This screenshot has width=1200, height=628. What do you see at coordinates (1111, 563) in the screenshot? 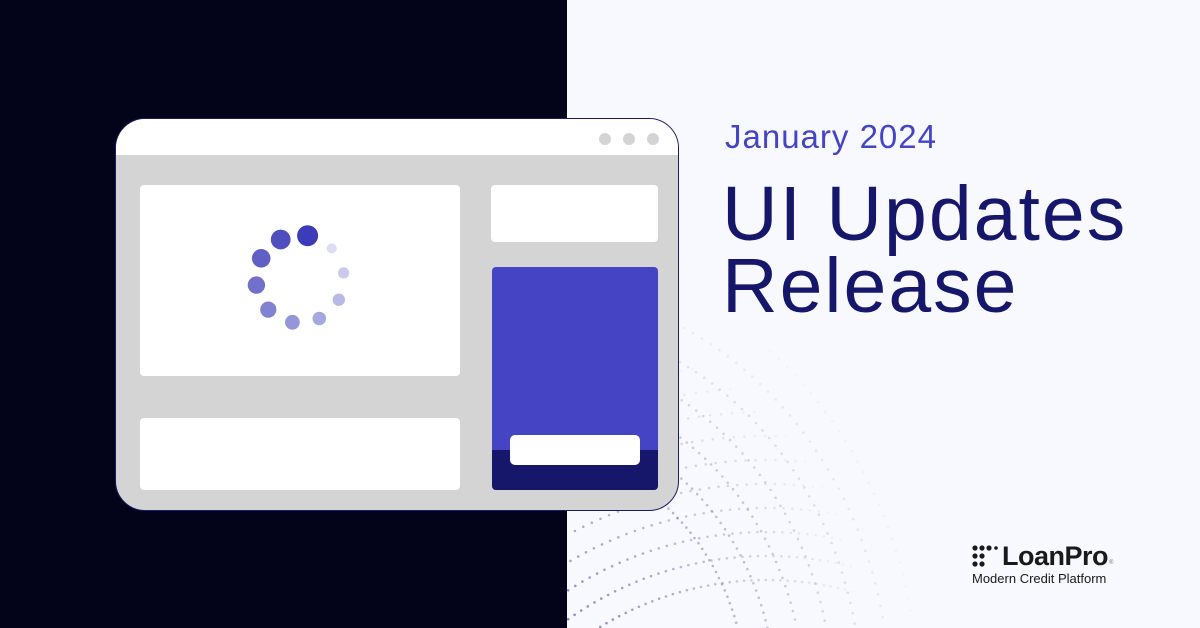
I see `registered-mark: ®` at bounding box center [1111, 563].